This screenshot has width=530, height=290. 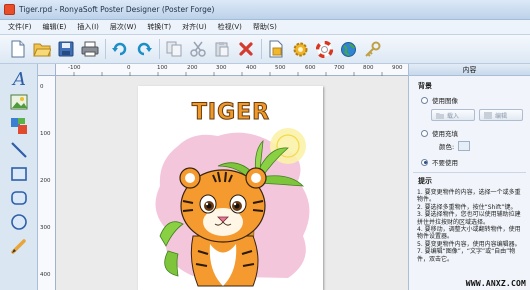 What do you see at coordinates (425, 181) in the screenshot?
I see `tips-title: 提示` at bounding box center [425, 181].